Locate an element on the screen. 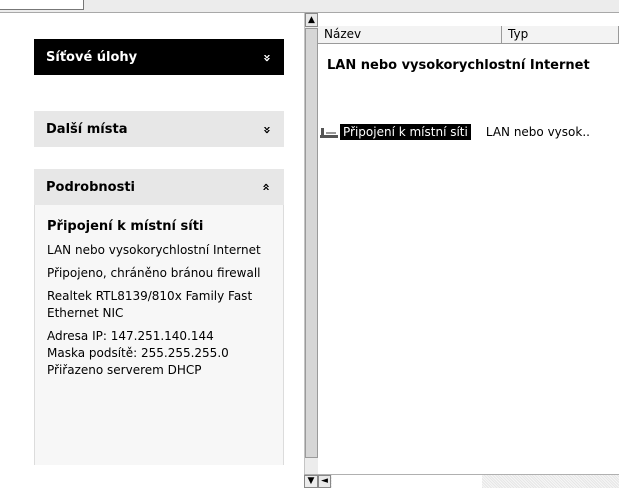  details-dhcp: Přiřazeno serverem DHCP is located at coordinates (124, 370).